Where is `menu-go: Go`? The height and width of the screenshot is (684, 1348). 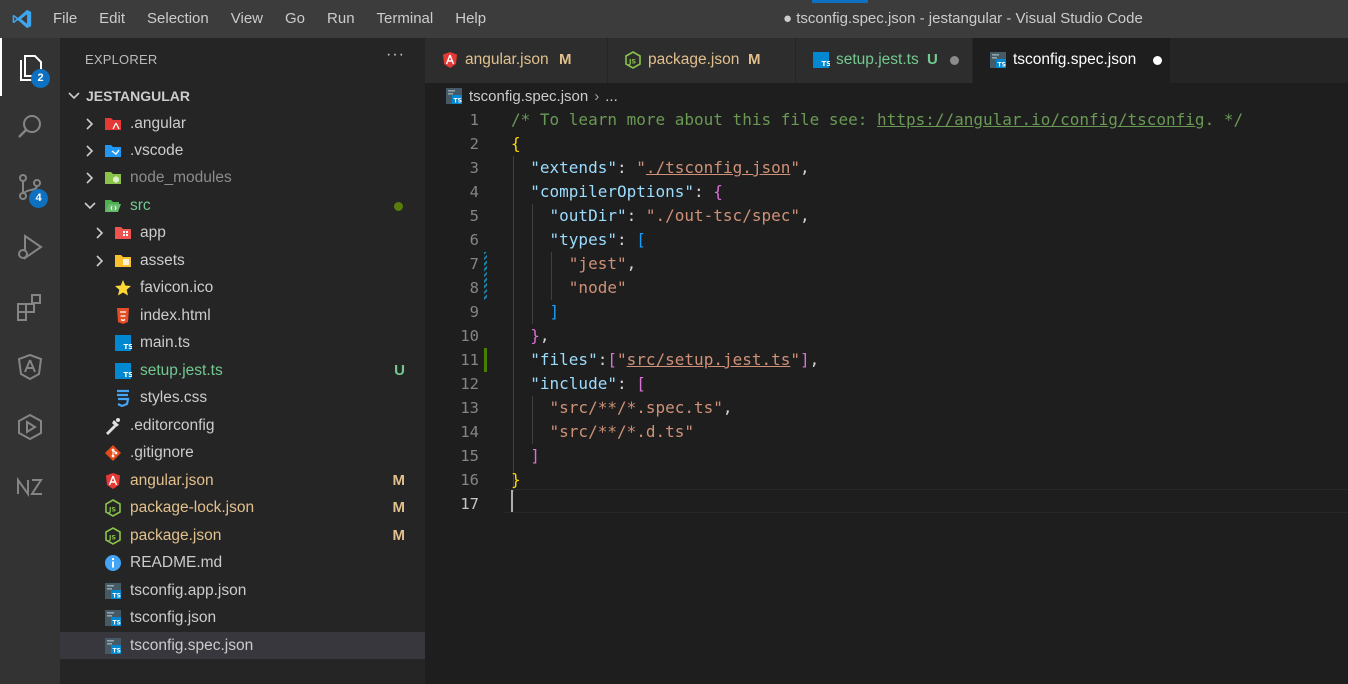
menu-go: Go is located at coordinates (295, 19).